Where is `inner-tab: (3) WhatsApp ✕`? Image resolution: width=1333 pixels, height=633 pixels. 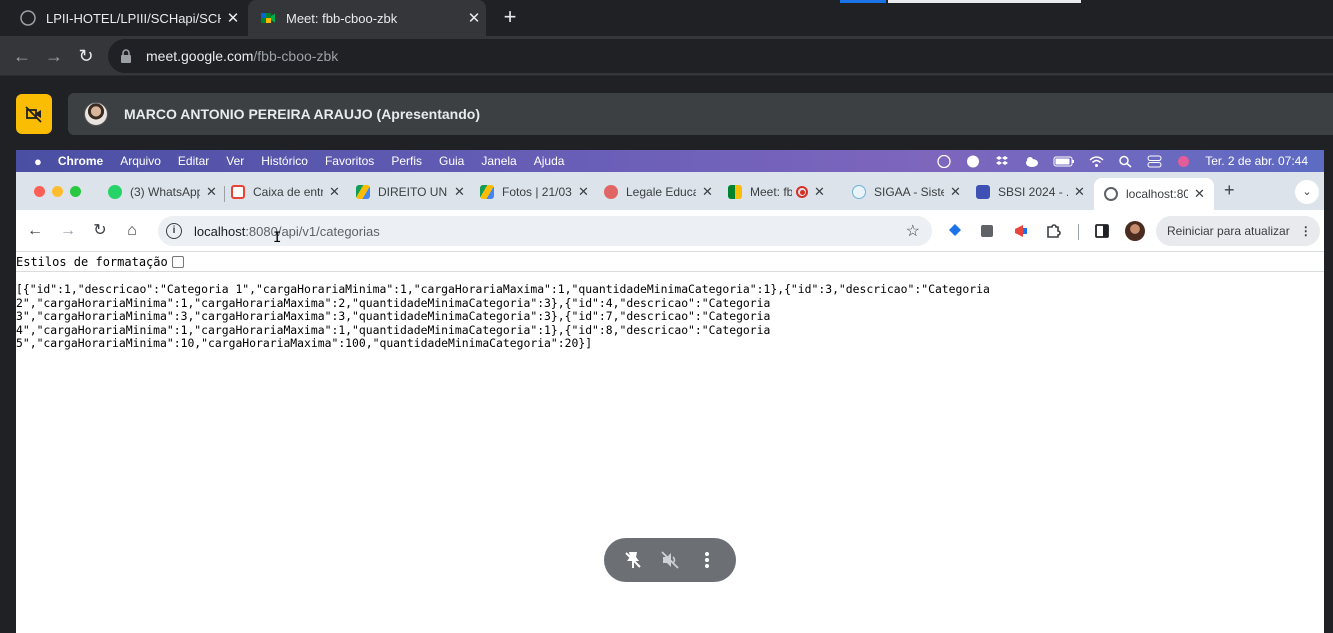
inner-tab: (3) WhatsApp ✕ is located at coordinates (157, 192).